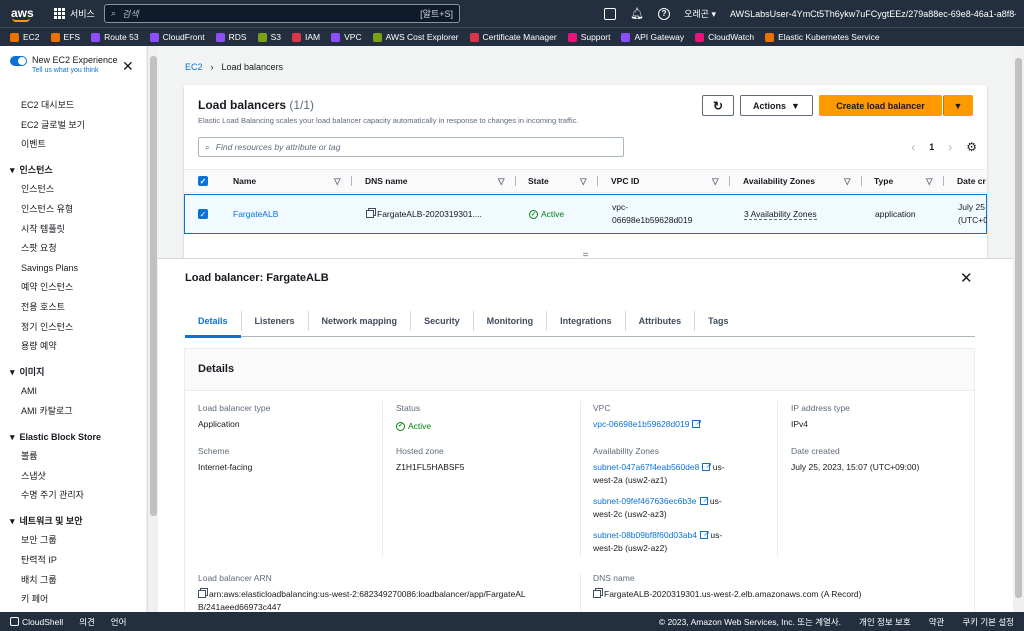 The width and height of the screenshot is (1024, 631). I want to click on sidebar-item: 시작 템플릿, so click(73, 230).